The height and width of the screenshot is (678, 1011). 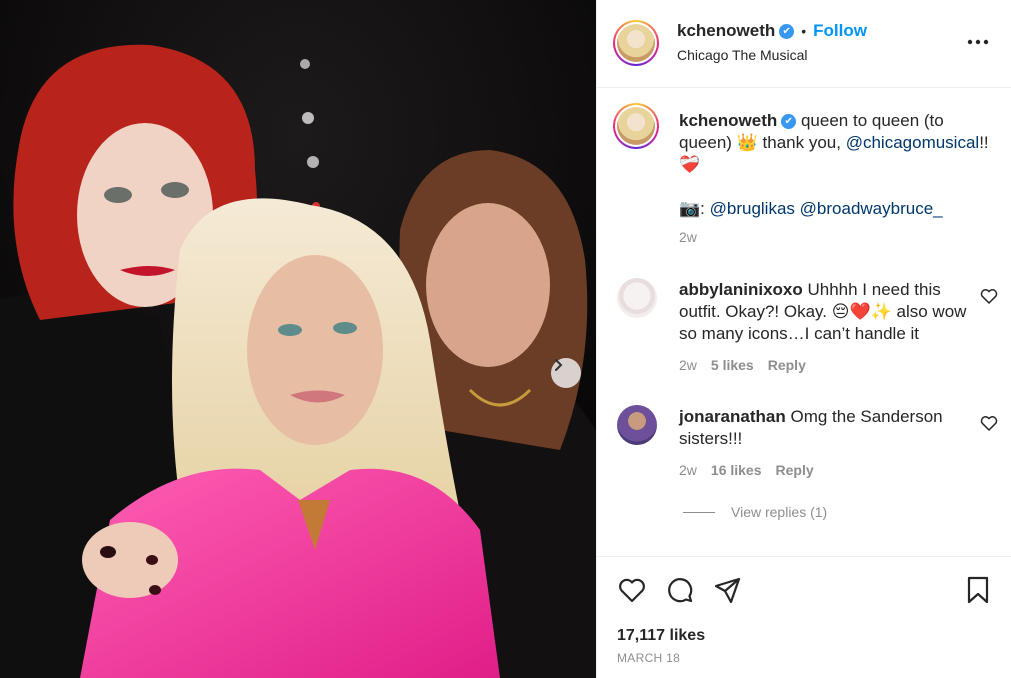 I want to click on mention-chicagomusical: @chicagomusical, so click(x=912, y=142).